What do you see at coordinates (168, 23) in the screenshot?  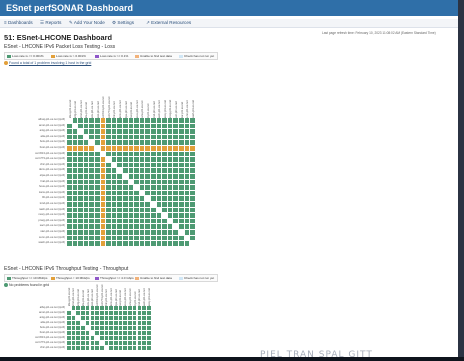 I see `nav-external-resources: ↗ External Resources` at bounding box center [168, 23].